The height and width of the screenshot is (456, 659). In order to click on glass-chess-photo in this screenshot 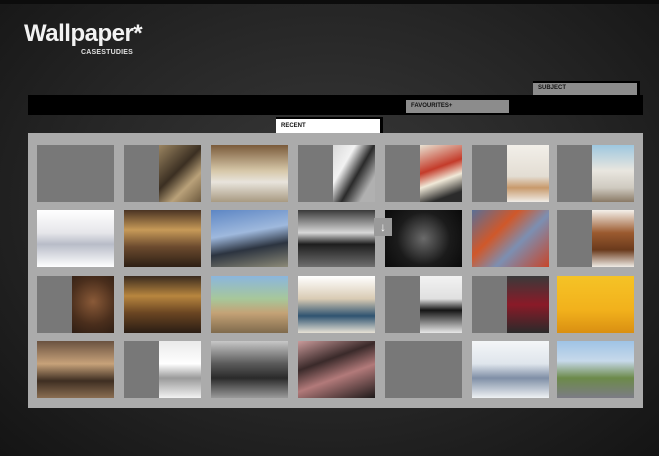, I will do `click(75, 238)`.